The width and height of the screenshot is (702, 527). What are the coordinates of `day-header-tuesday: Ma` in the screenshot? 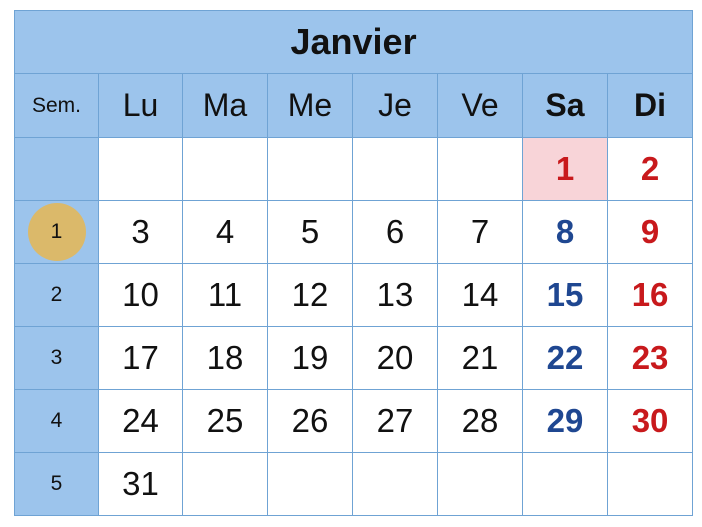 It's located at (225, 105).